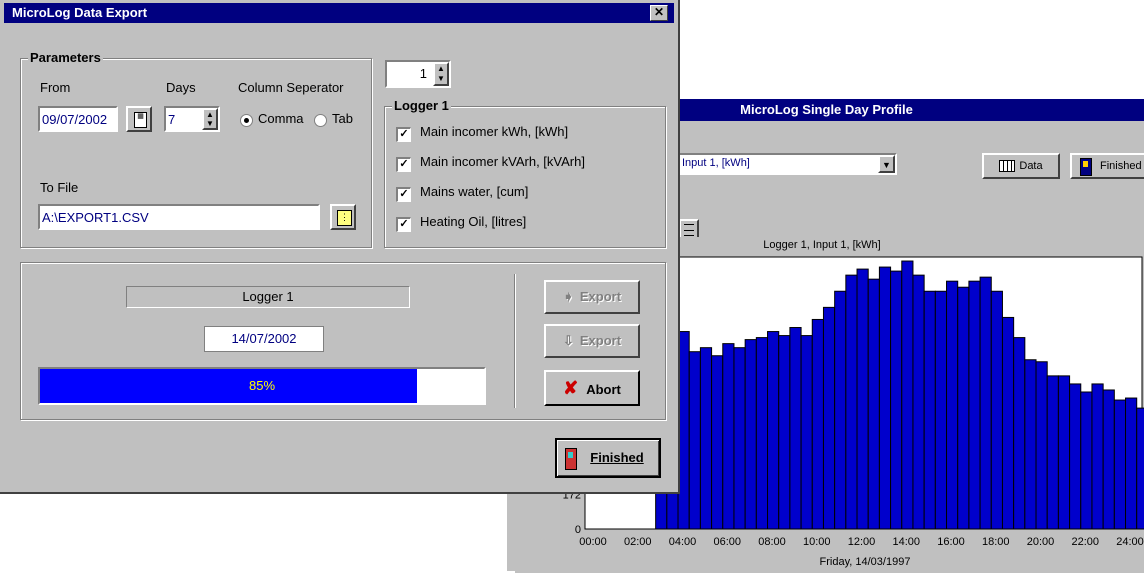 Image resolution: width=1144 pixels, height=573 pixels. I want to click on finished-button: Finished, so click(608, 458).